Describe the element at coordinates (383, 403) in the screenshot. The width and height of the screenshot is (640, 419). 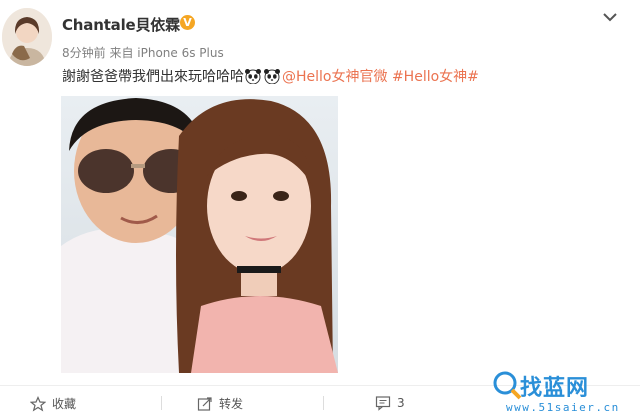
I see `comment-icon` at that location.